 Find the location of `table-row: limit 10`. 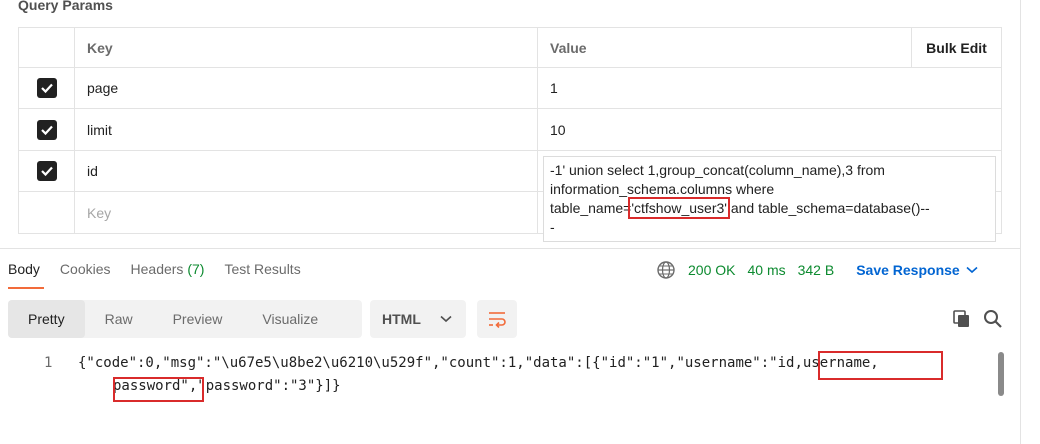

table-row: limit 10 is located at coordinates (510, 130).